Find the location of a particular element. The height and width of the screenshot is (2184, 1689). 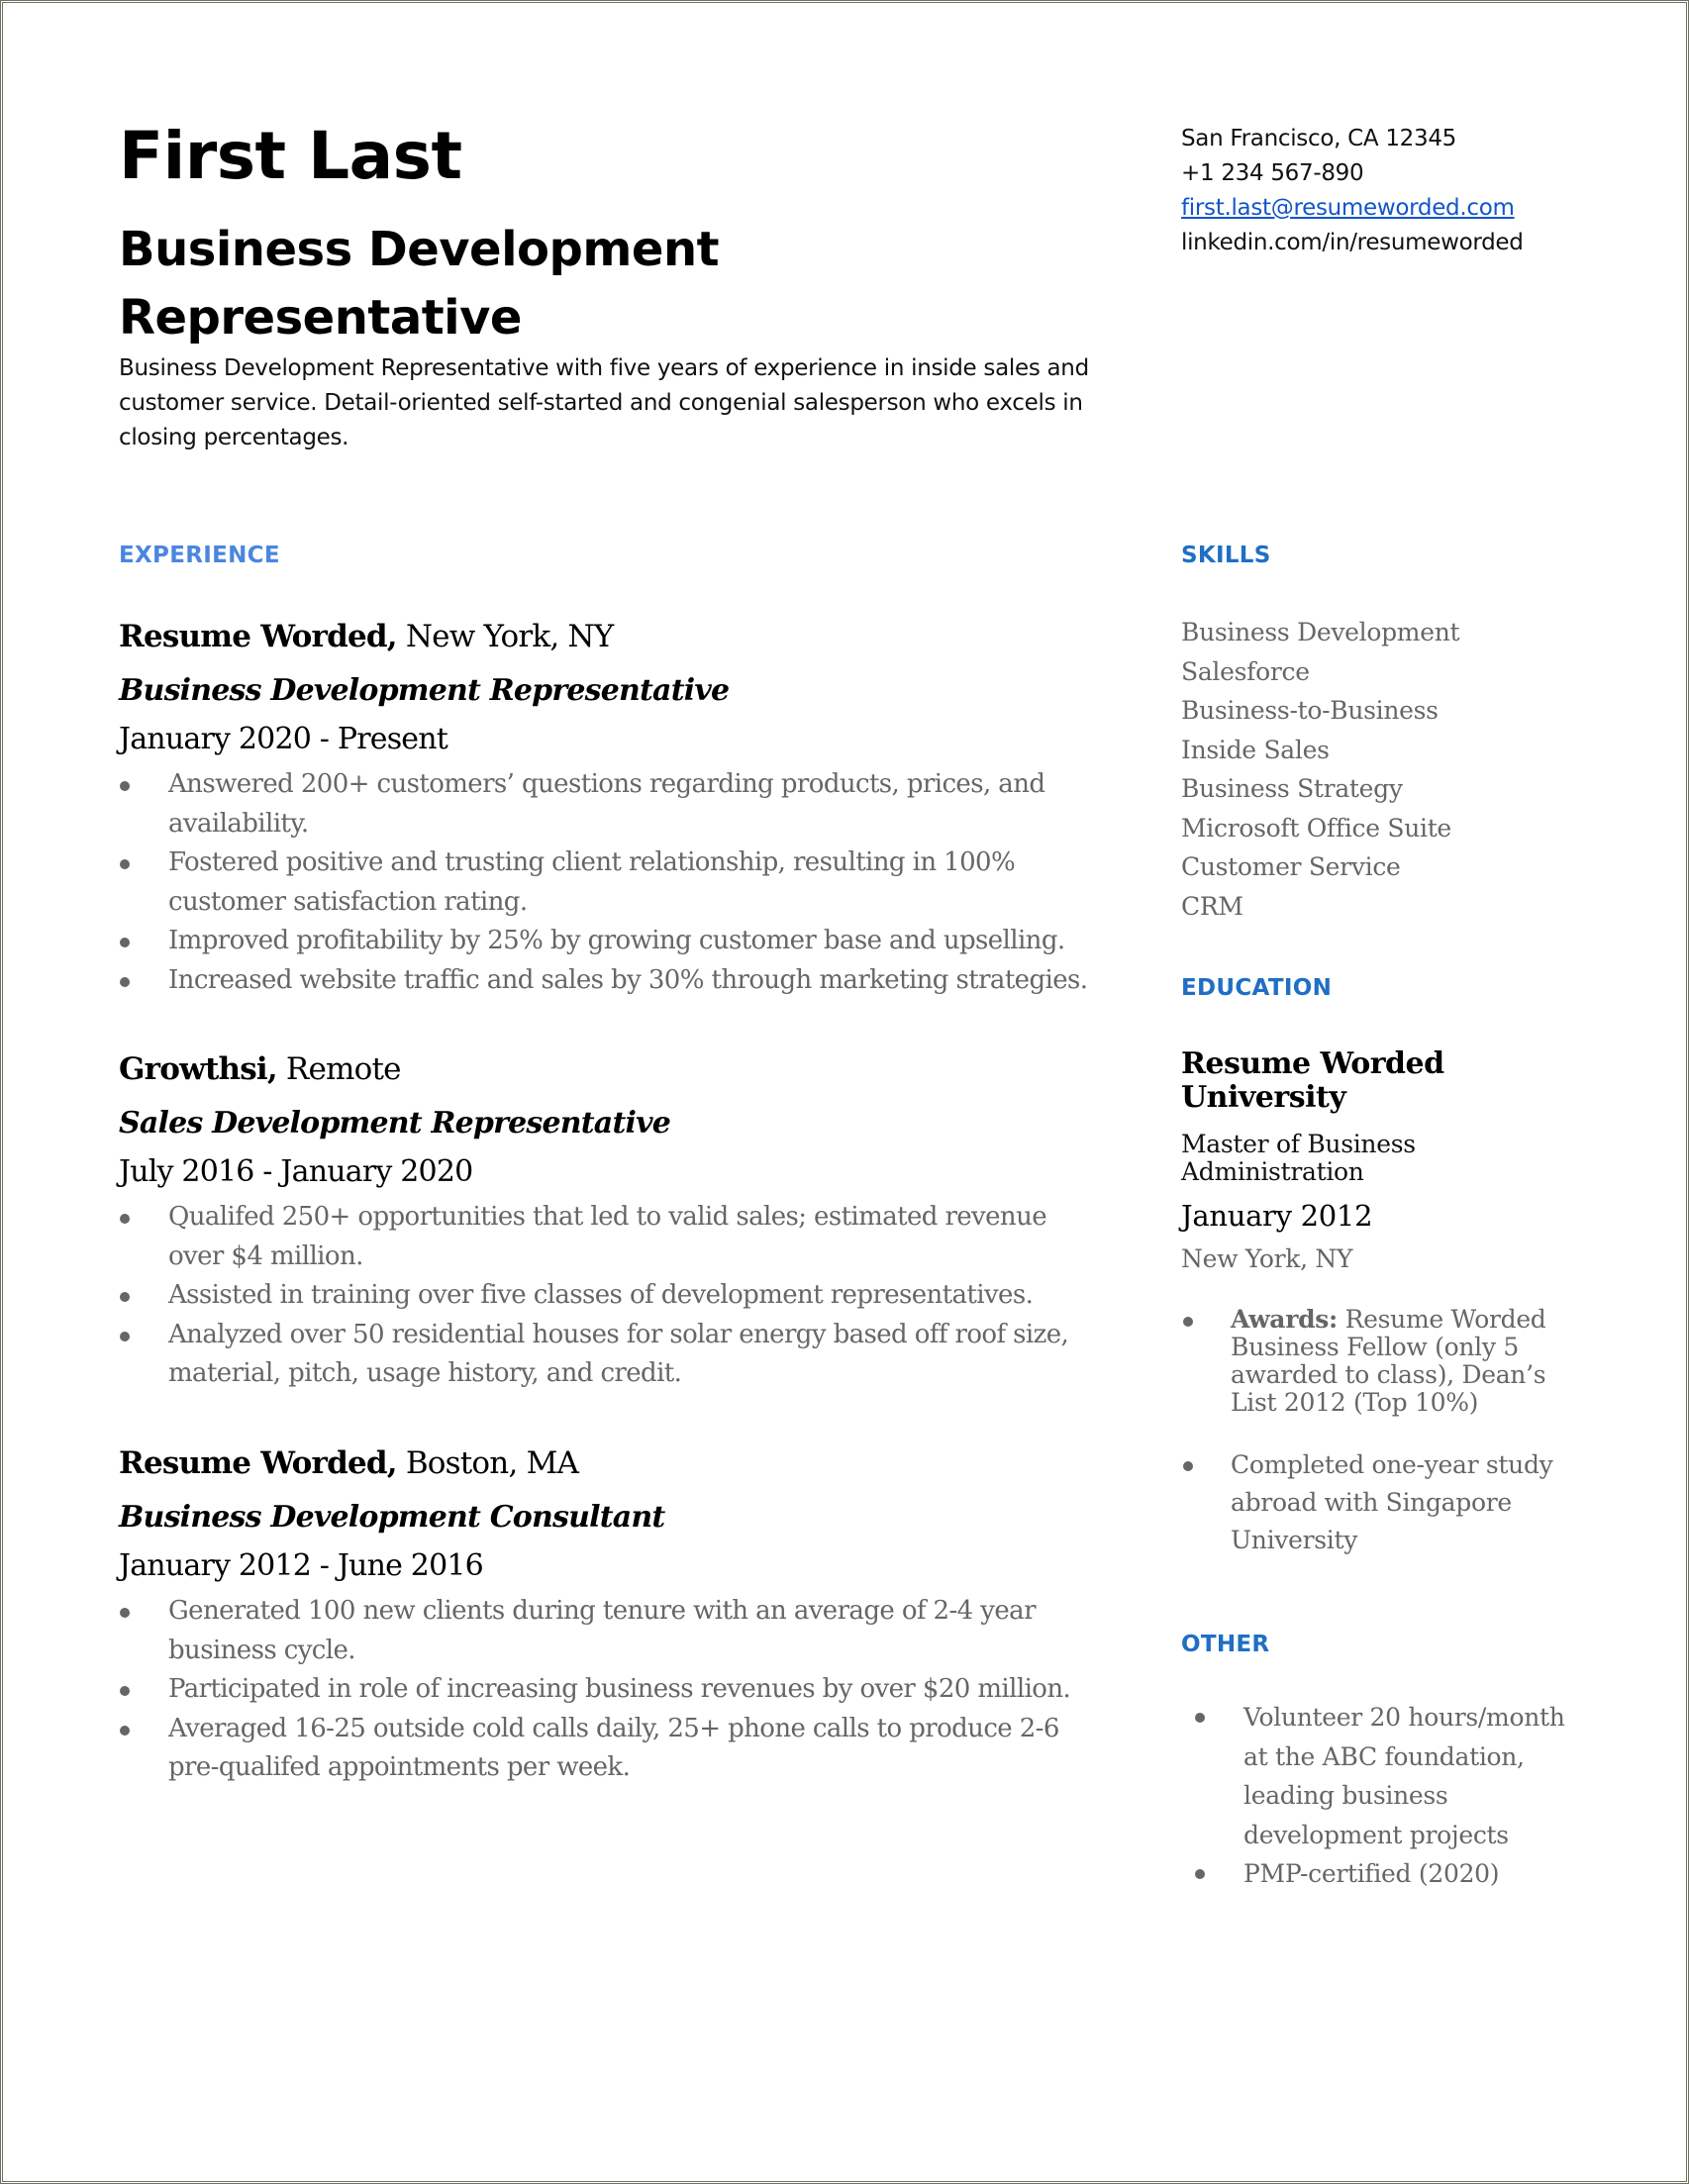

job-location: New York, NY is located at coordinates (505, 636).